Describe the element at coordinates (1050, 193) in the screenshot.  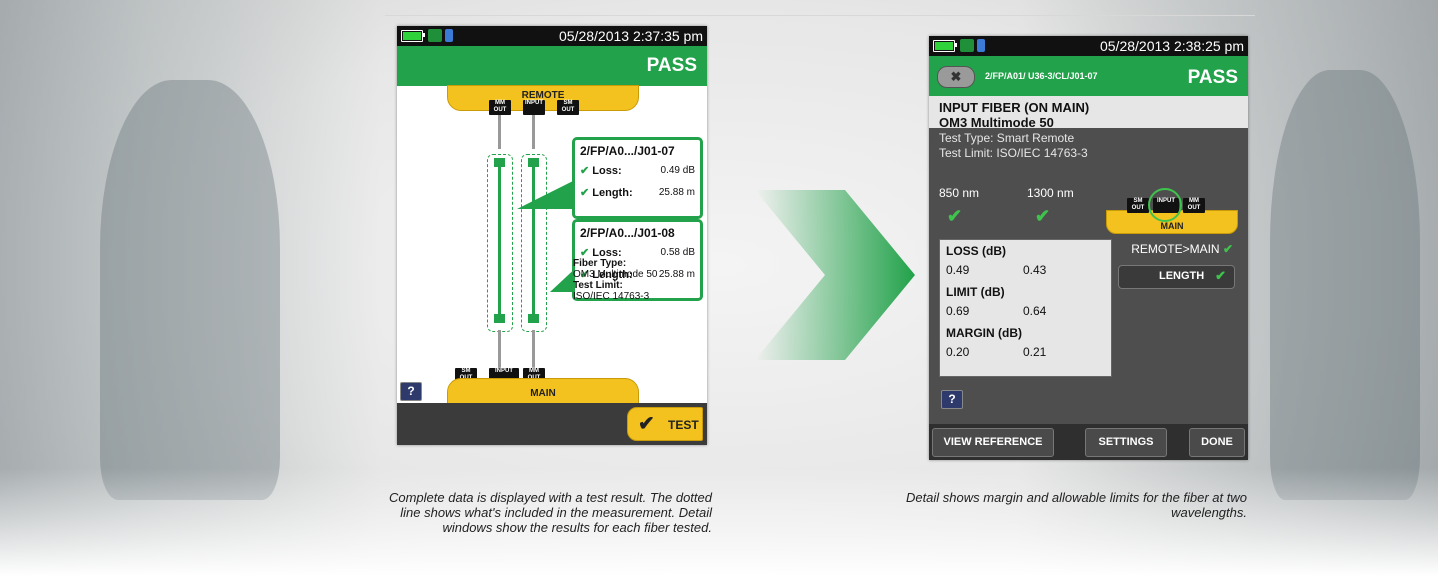
I see `wavelength-1300: 1300 nm` at that location.